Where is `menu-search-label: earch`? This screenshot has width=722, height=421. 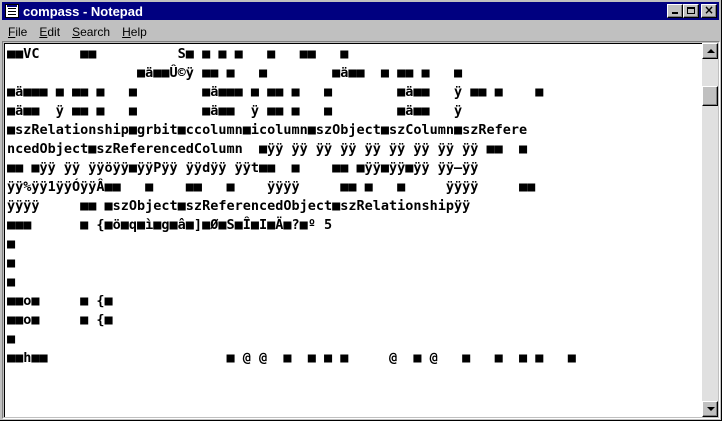
menu-search-label: earch is located at coordinates (95, 31).